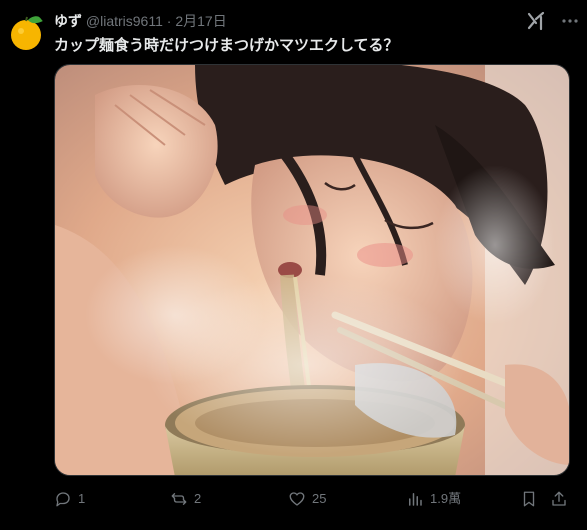  I want to click on author-handle: @liatris9611, so click(124, 21).